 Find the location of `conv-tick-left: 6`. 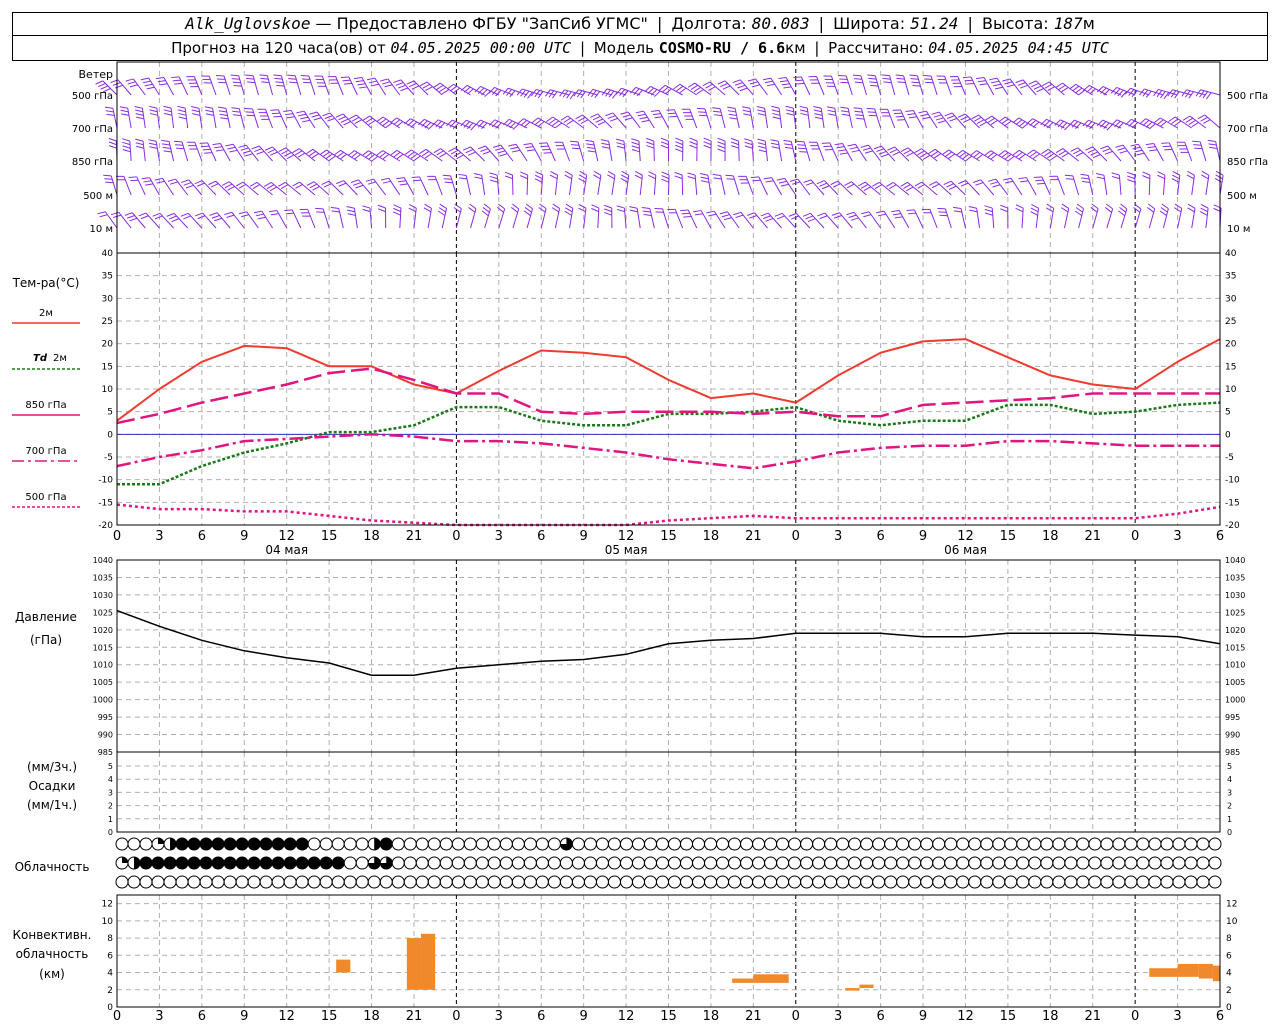

conv-tick-left: 6 is located at coordinates (110, 956).